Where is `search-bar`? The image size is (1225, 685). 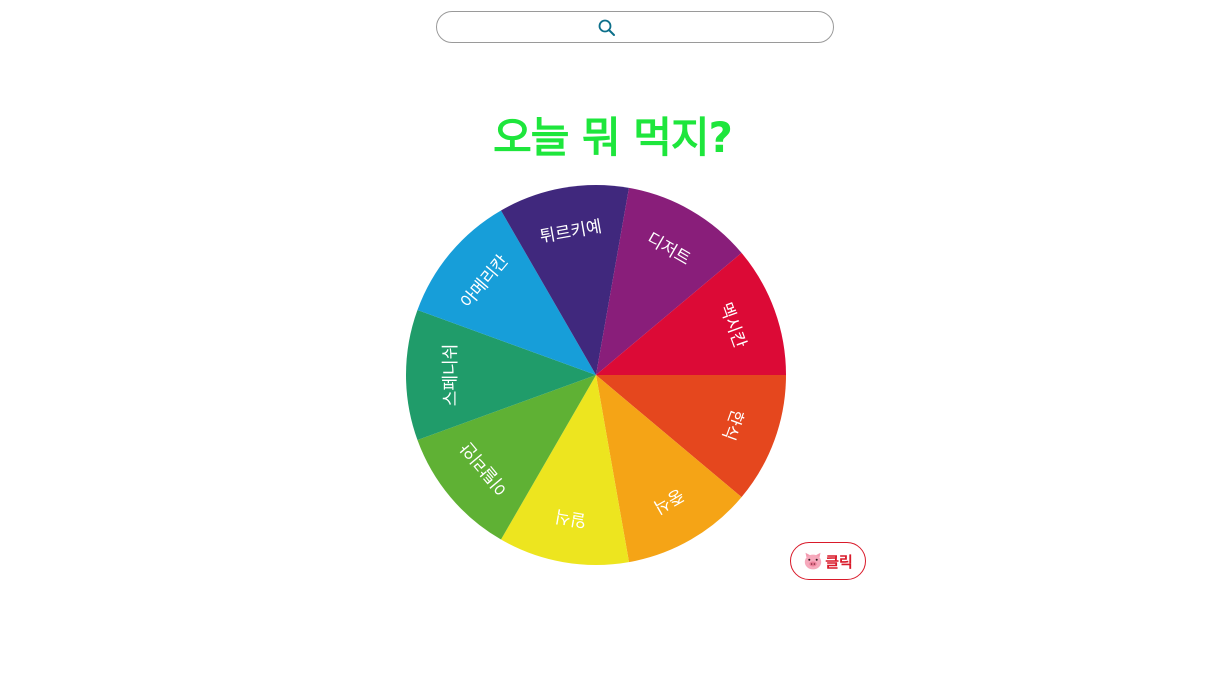
search-bar is located at coordinates (635, 27).